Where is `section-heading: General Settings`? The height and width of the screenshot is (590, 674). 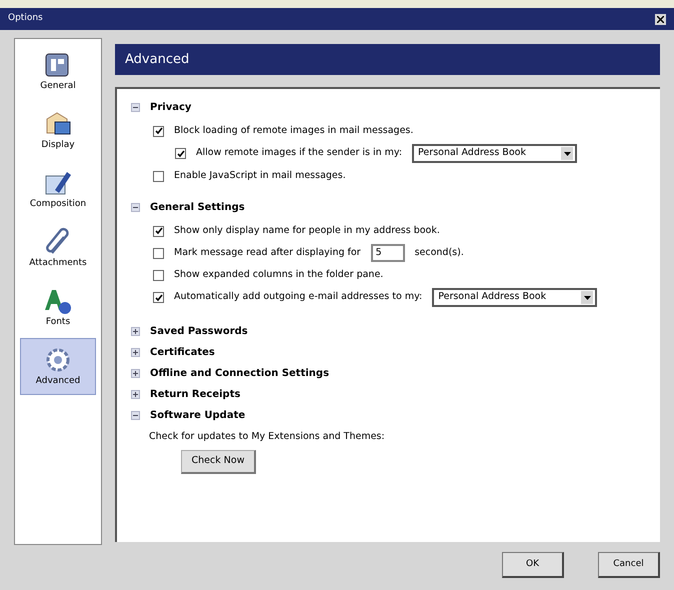
section-heading: General Settings is located at coordinates (197, 208).